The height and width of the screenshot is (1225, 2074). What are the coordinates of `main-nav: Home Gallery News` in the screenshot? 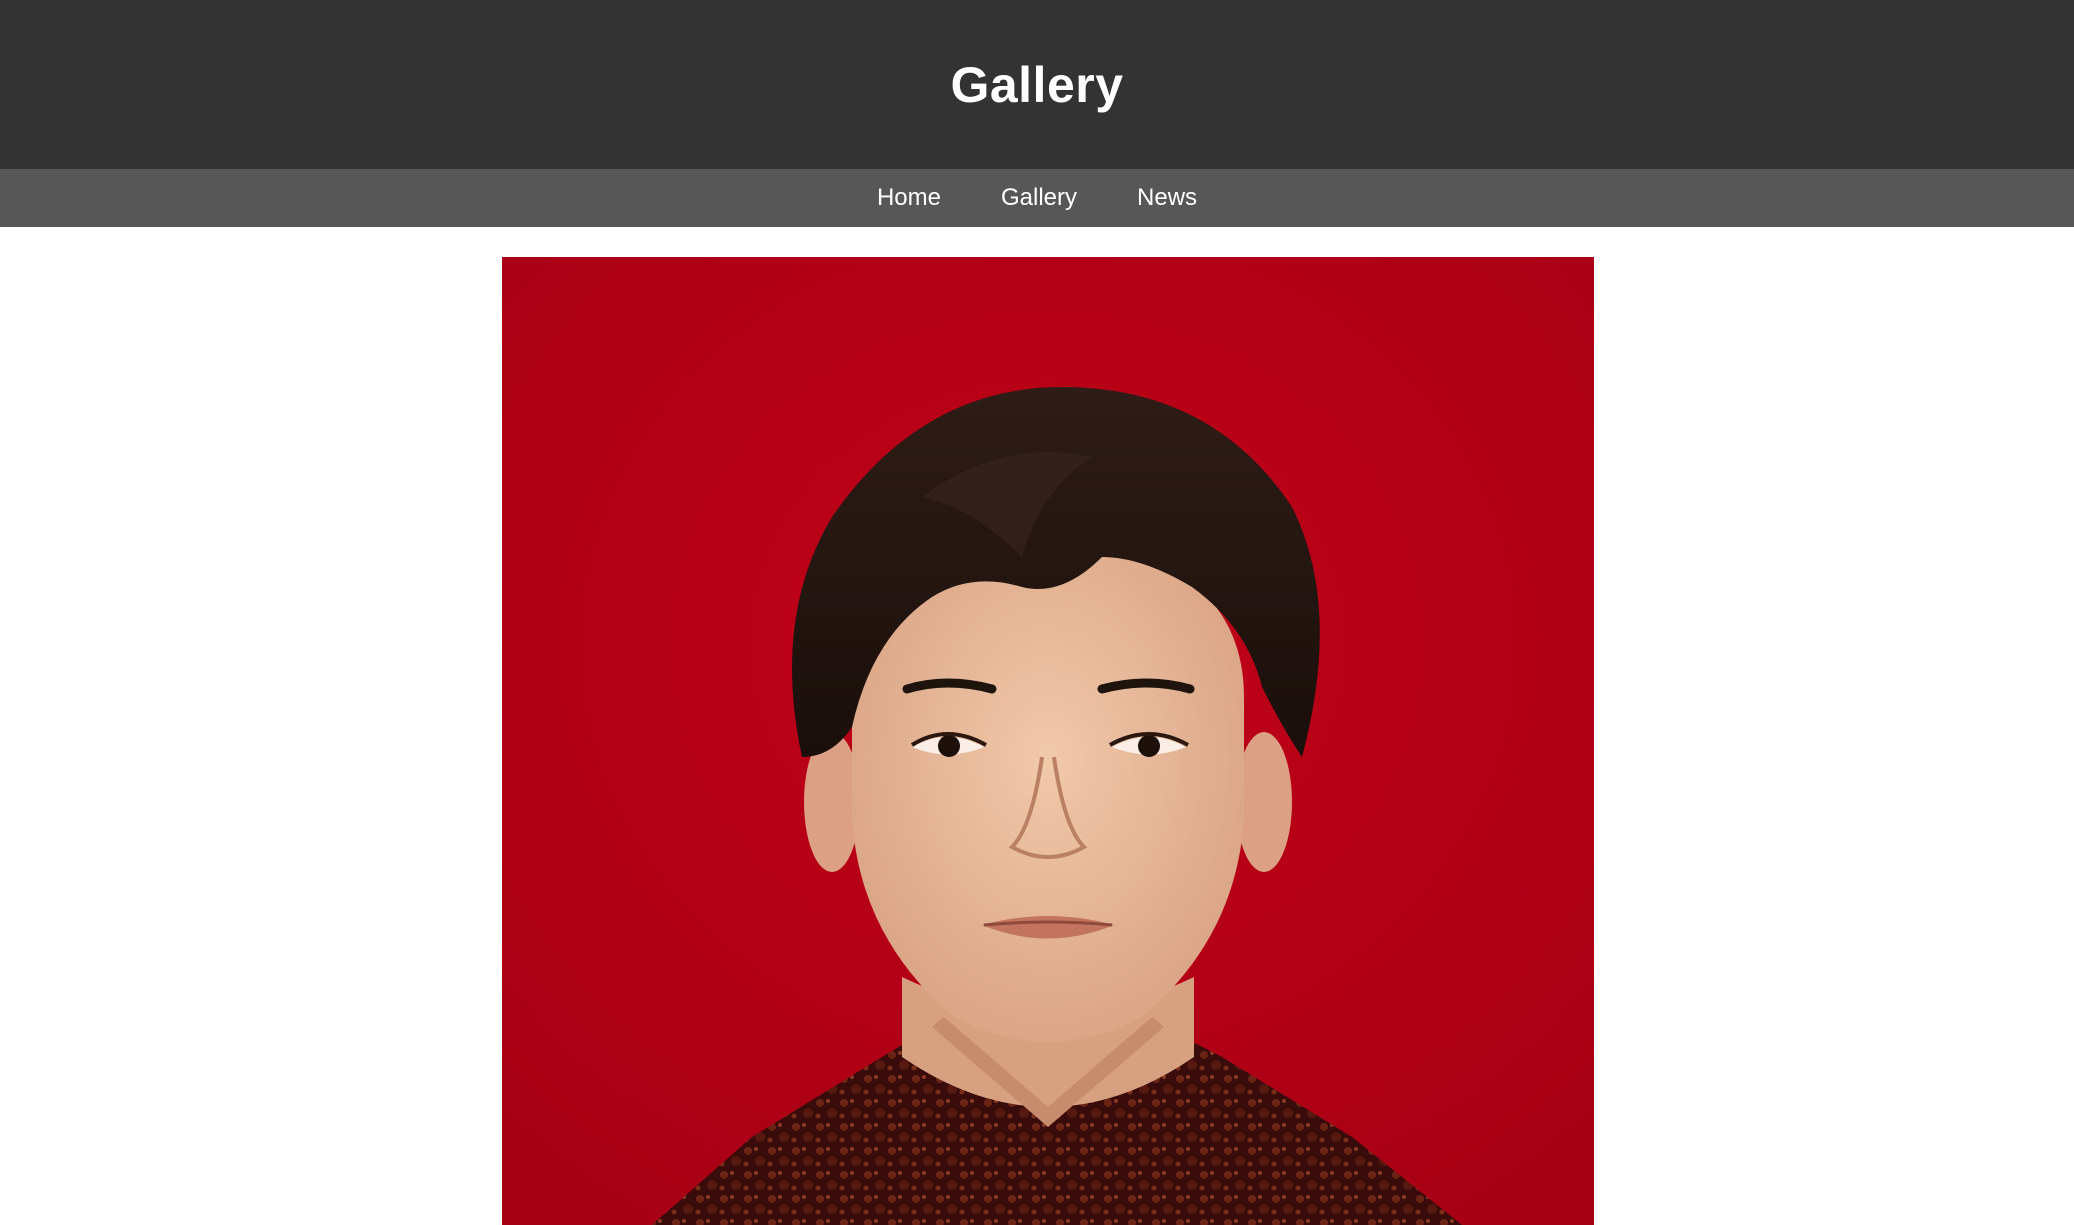 It's located at (1037, 198).